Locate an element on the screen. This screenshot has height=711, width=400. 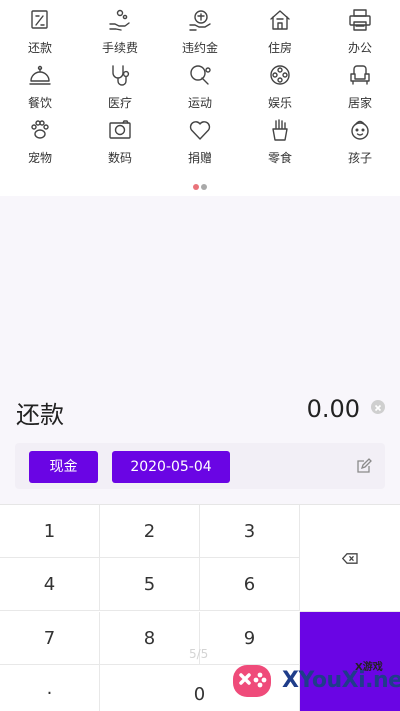
category-label: 医疗 is located at coordinates (119, 103).